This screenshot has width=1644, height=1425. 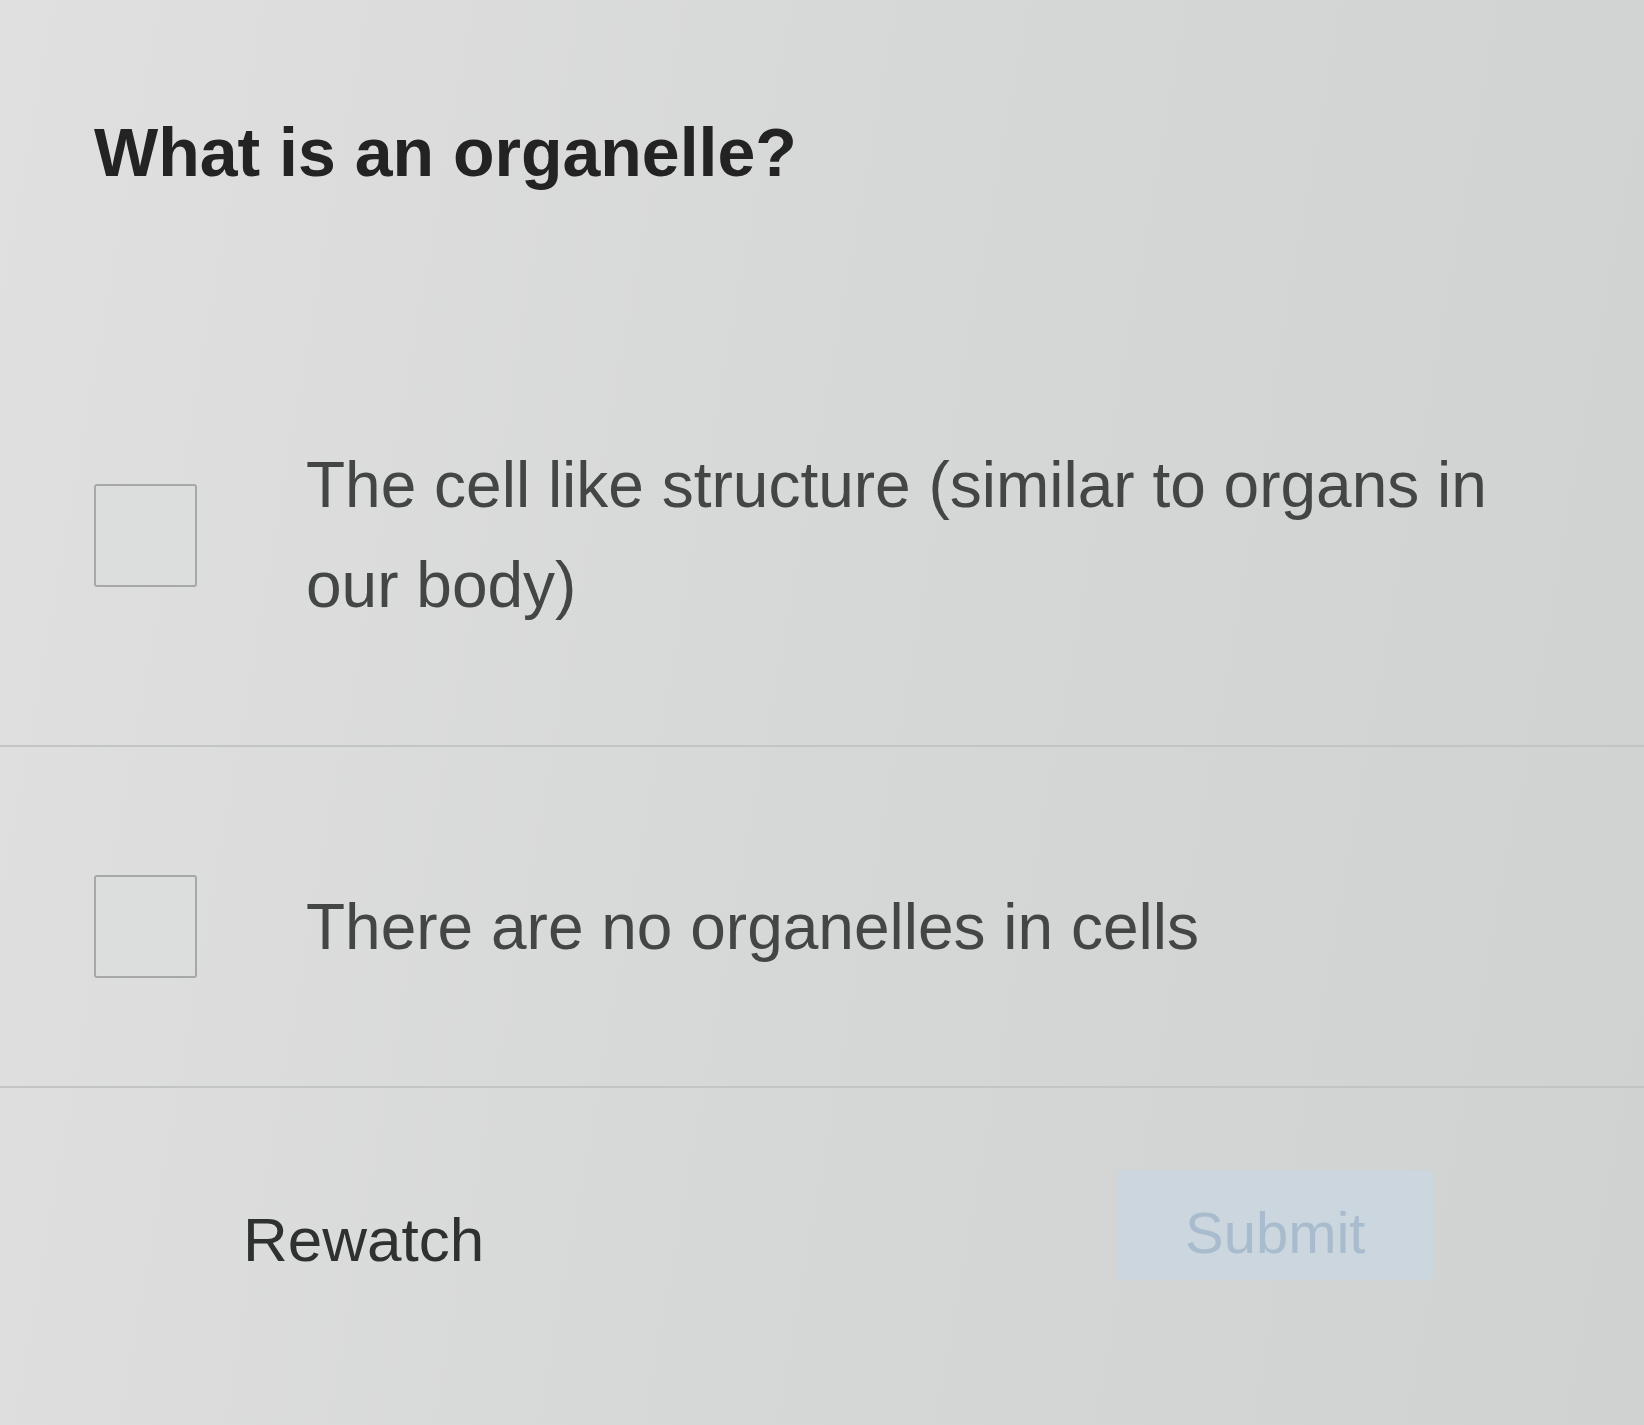 I want to click on option-label: There are no organelles in cells, so click(x=753, y=927).